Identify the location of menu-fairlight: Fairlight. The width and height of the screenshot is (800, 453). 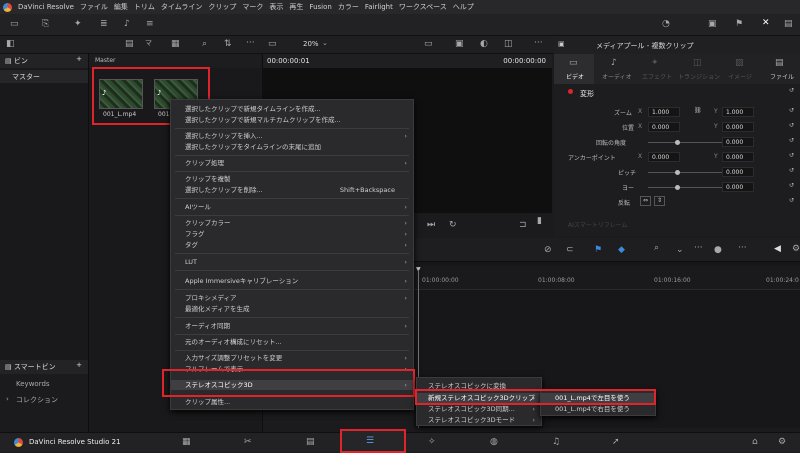
(379, 7).